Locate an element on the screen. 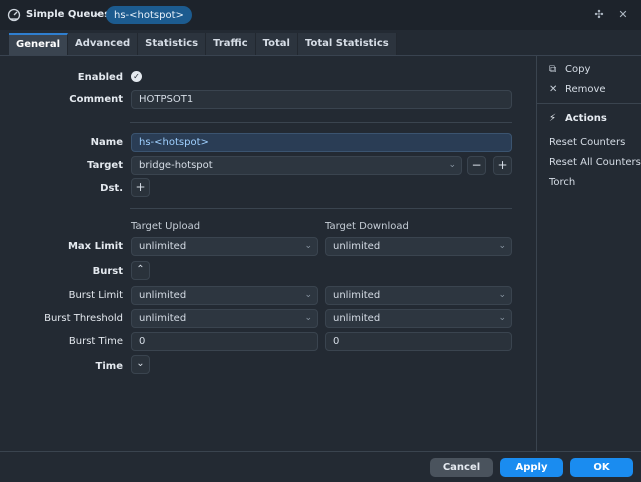 The width and height of the screenshot is (641, 482). max-limit-upload-select: unlimited ⌄ is located at coordinates (224, 246).